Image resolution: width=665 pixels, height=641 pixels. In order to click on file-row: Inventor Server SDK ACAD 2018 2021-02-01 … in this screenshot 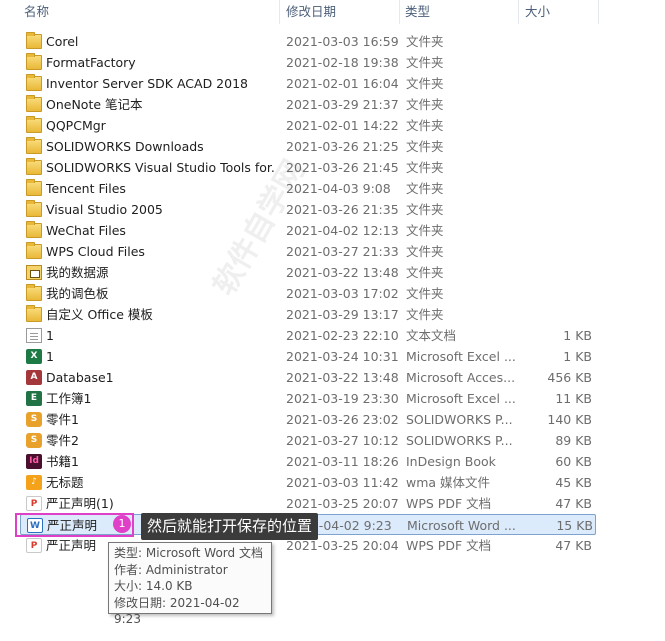, I will do `click(308, 83)`.